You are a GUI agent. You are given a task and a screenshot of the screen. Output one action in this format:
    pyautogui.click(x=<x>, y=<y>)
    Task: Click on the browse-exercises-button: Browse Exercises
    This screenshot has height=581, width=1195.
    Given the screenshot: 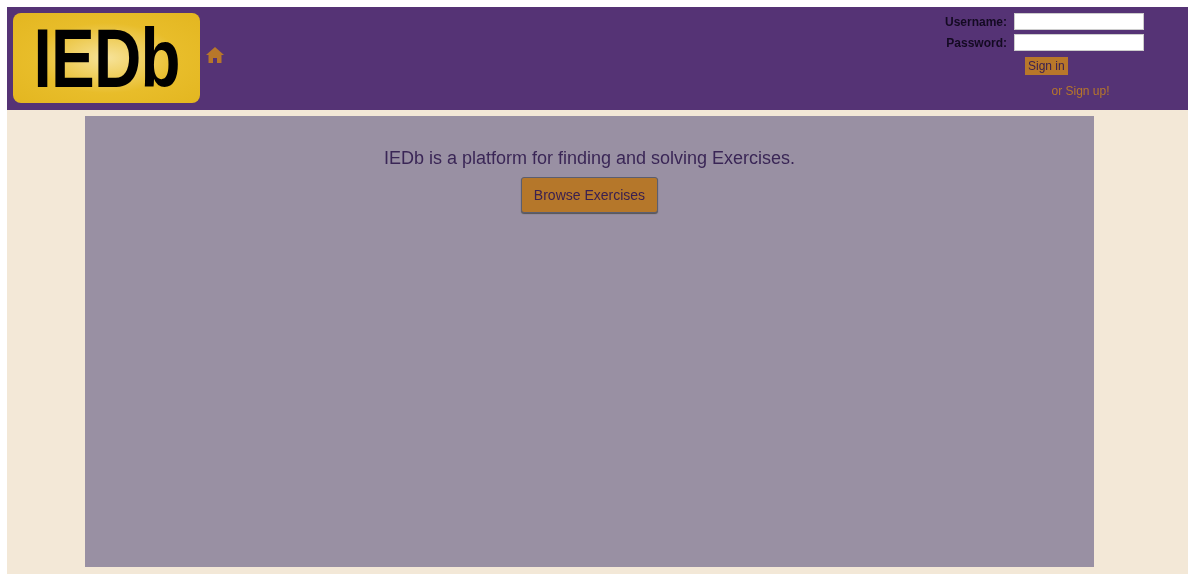 What is the action you would take?
    pyautogui.click(x=589, y=195)
    